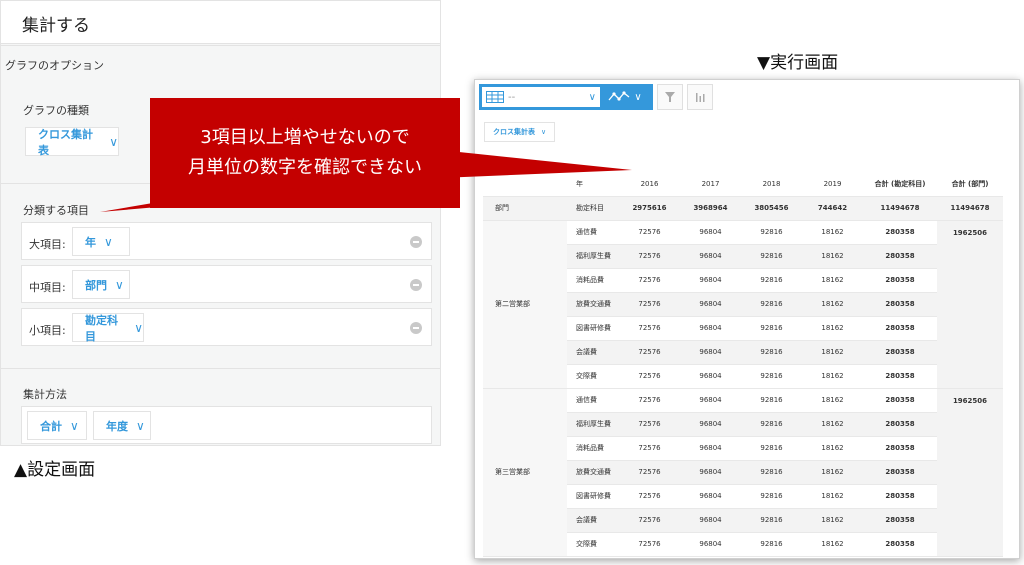  I want to click on middle-item-value: 部門, so click(96, 285).